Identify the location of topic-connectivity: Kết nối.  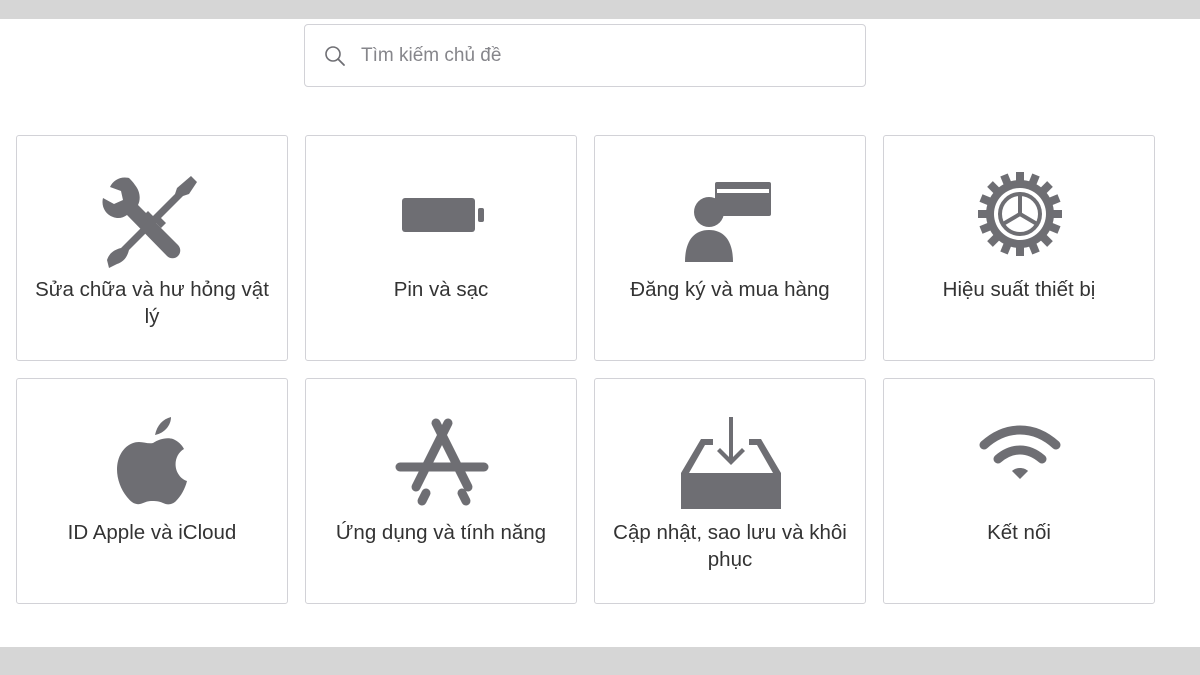
(1019, 491).